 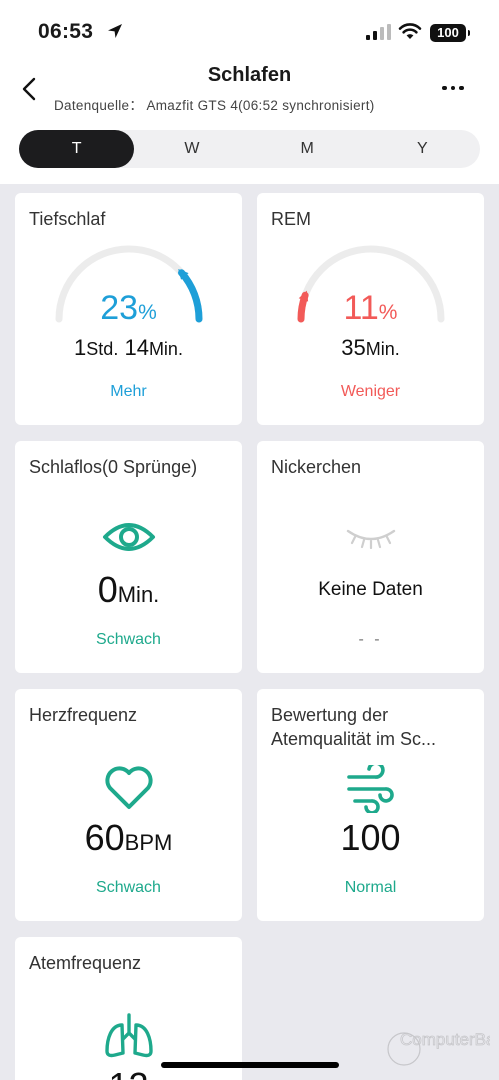 I want to click on deep-sleep-percent: 23%, so click(x=128, y=308).